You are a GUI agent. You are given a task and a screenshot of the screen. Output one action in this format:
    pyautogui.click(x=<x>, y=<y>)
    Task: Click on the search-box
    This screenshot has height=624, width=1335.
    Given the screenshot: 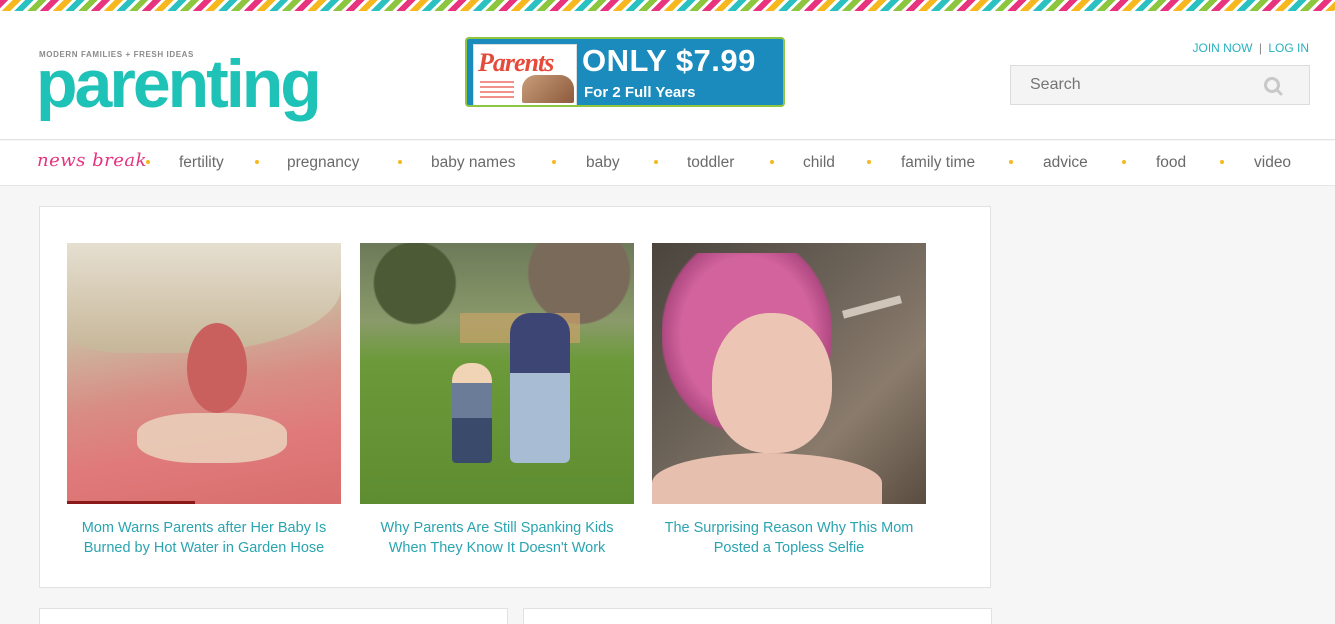 What is the action you would take?
    pyautogui.click(x=1160, y=85)
    